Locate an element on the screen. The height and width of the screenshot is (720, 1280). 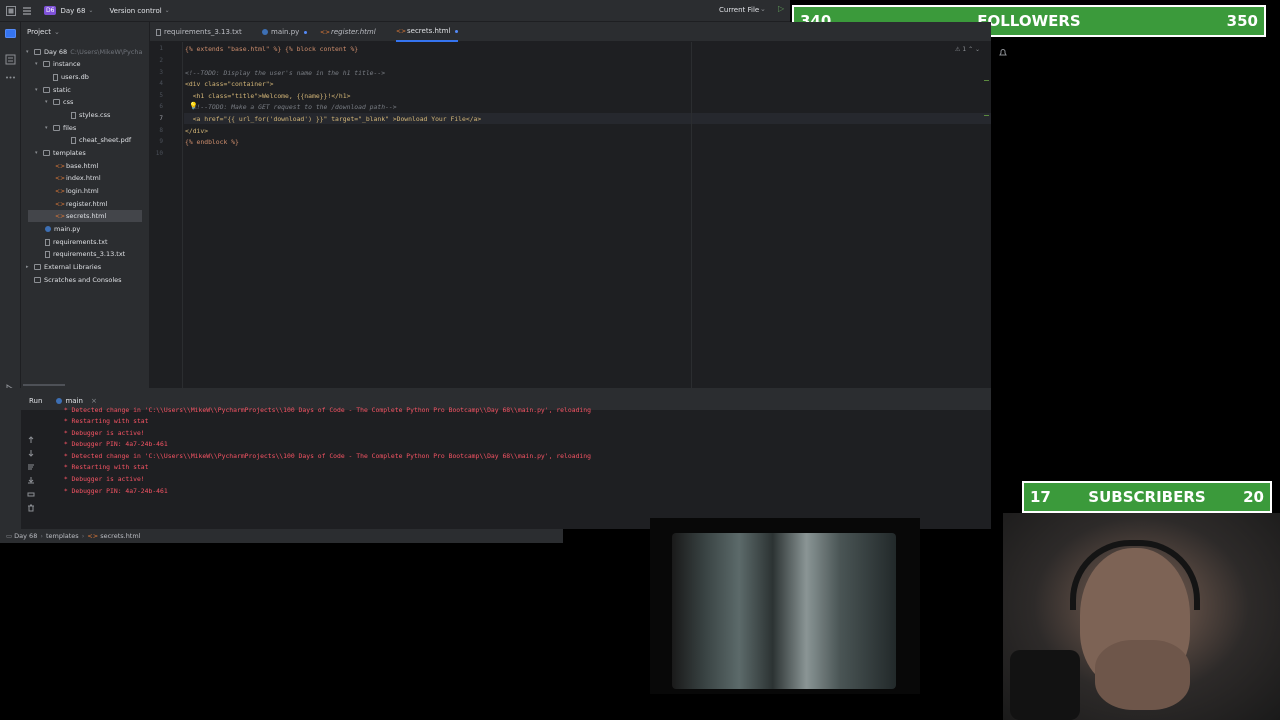
project-badge: D6 is located at coordinates (50, 10).